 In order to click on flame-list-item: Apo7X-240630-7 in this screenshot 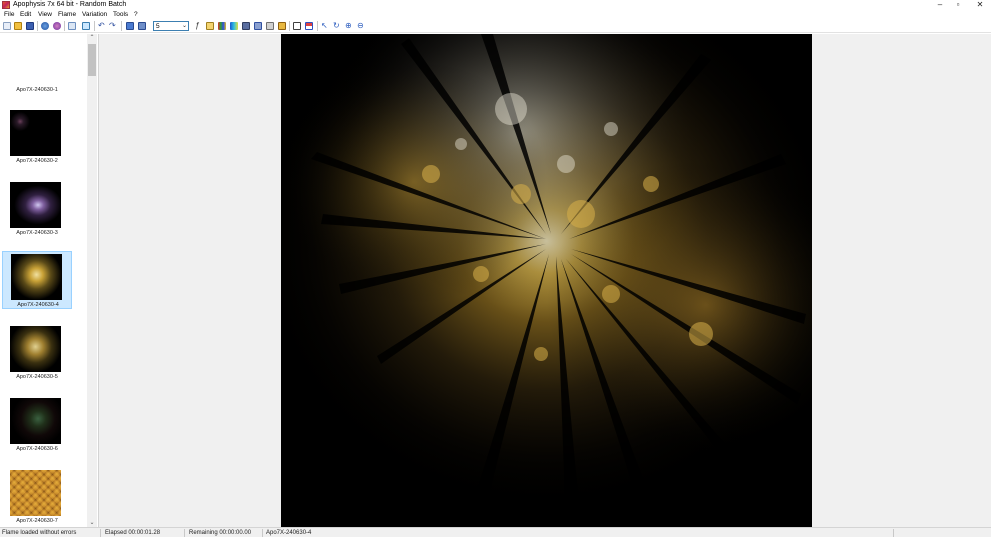, I will do `click(37, 497)`.